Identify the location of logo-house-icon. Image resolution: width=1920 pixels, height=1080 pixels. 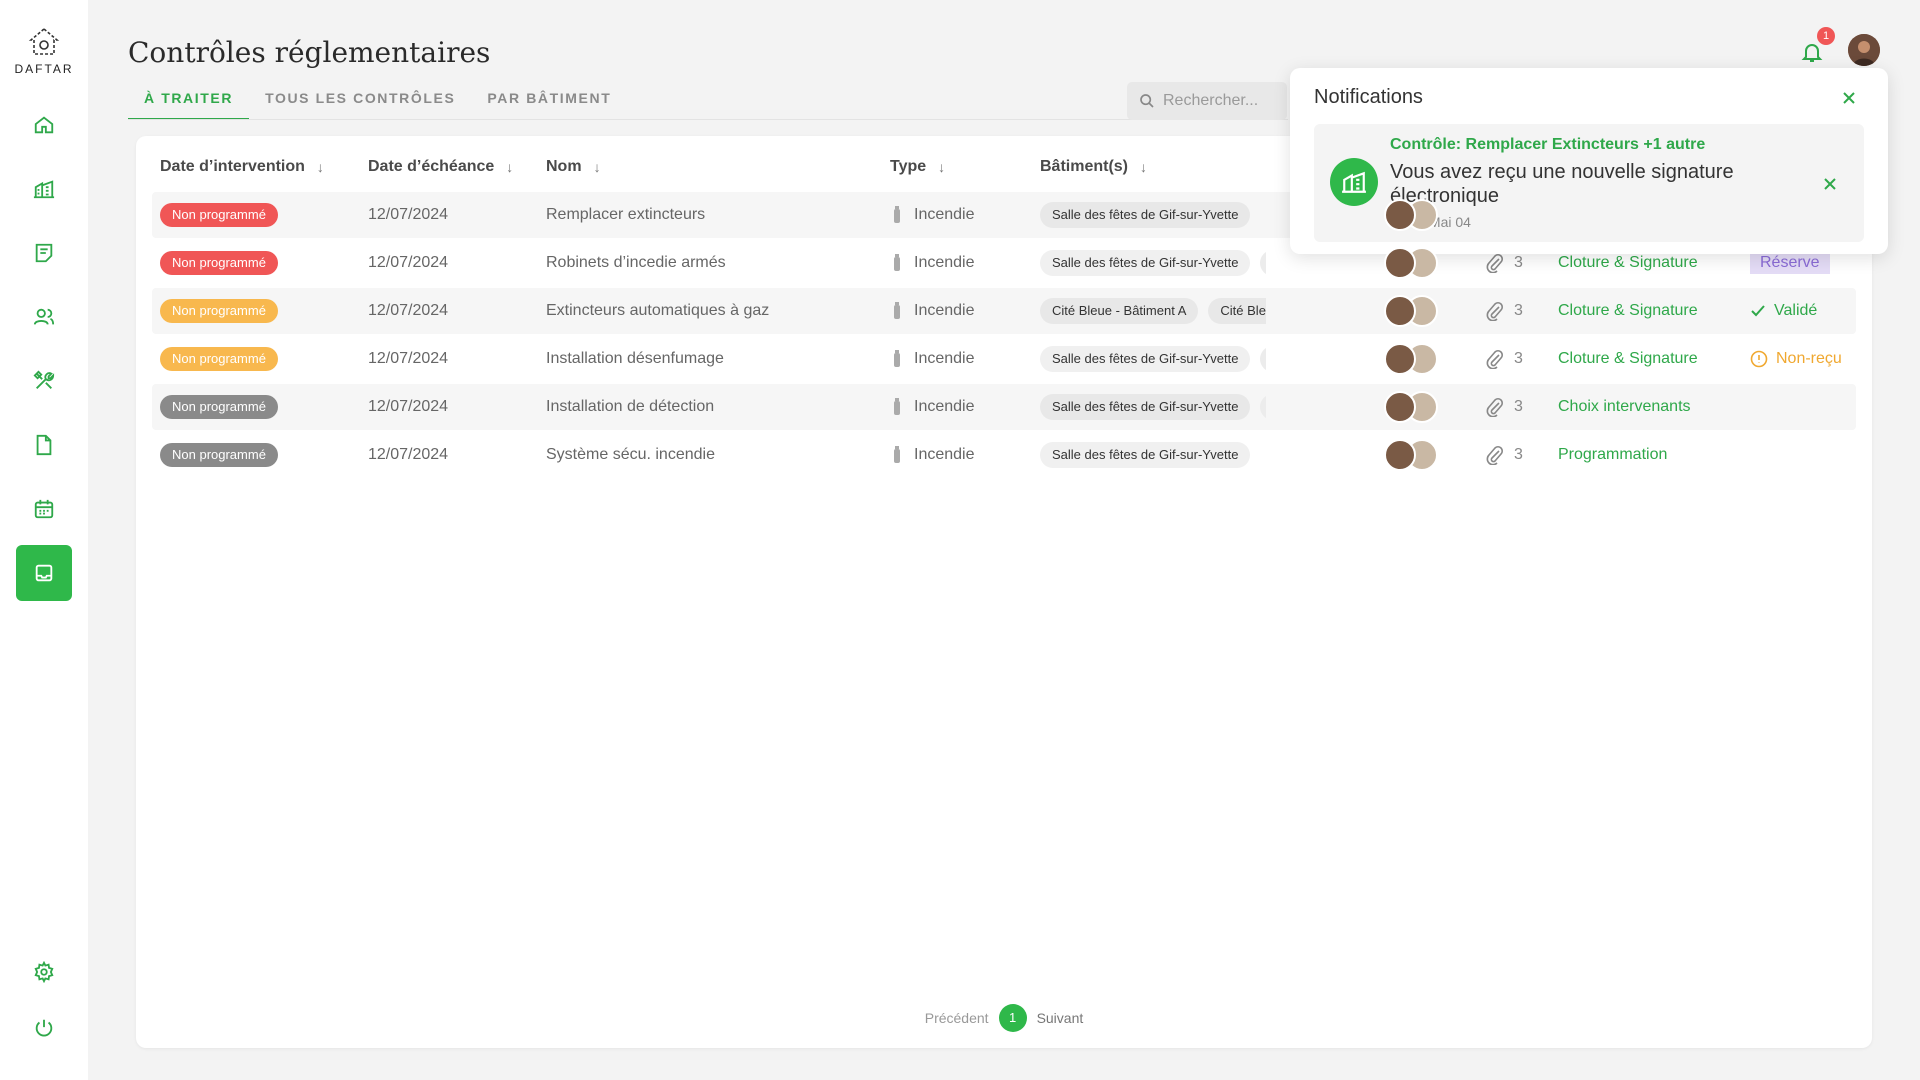
(44, 41).